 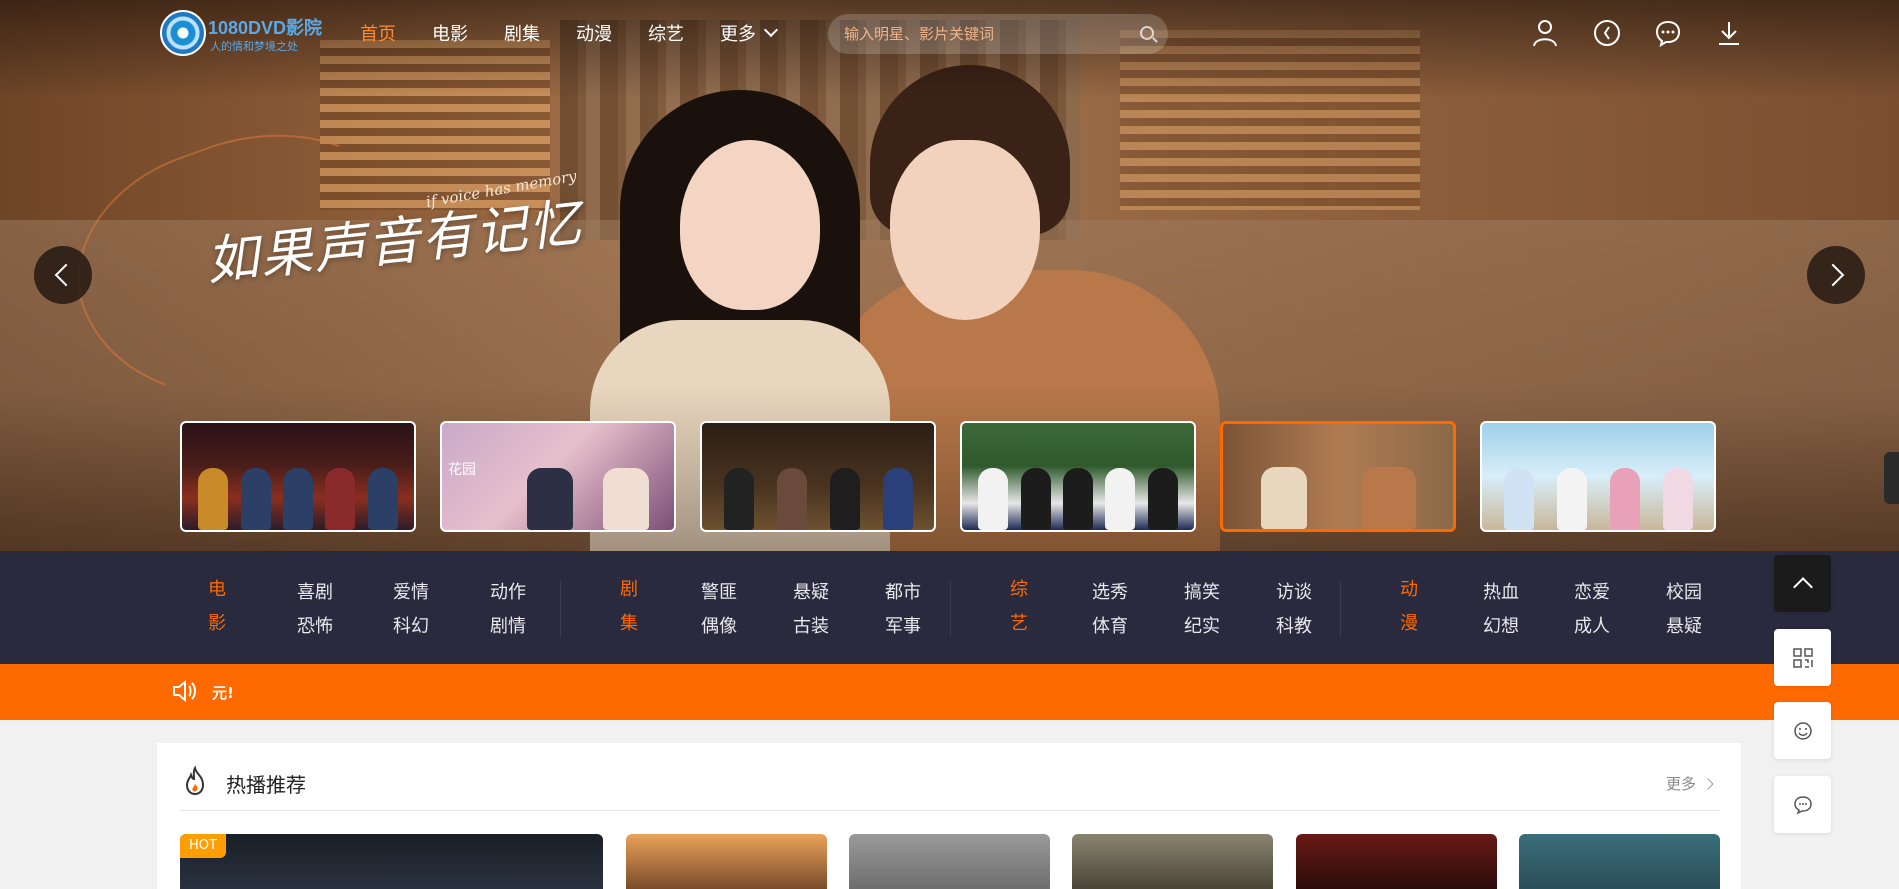 What do you see at coordinates (1294, 591) in the screenshot?
I see `category-link: 访谈` at bounding box center [1294, 591].